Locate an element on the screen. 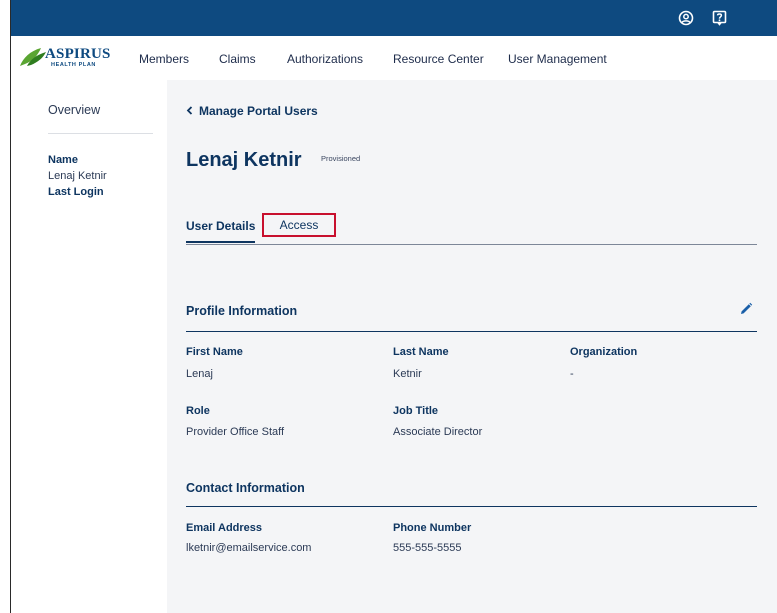 Image resolution: width=777 pixels, height=613 pixels. status-badge: Provisioned is located at coordinates (341, 158).